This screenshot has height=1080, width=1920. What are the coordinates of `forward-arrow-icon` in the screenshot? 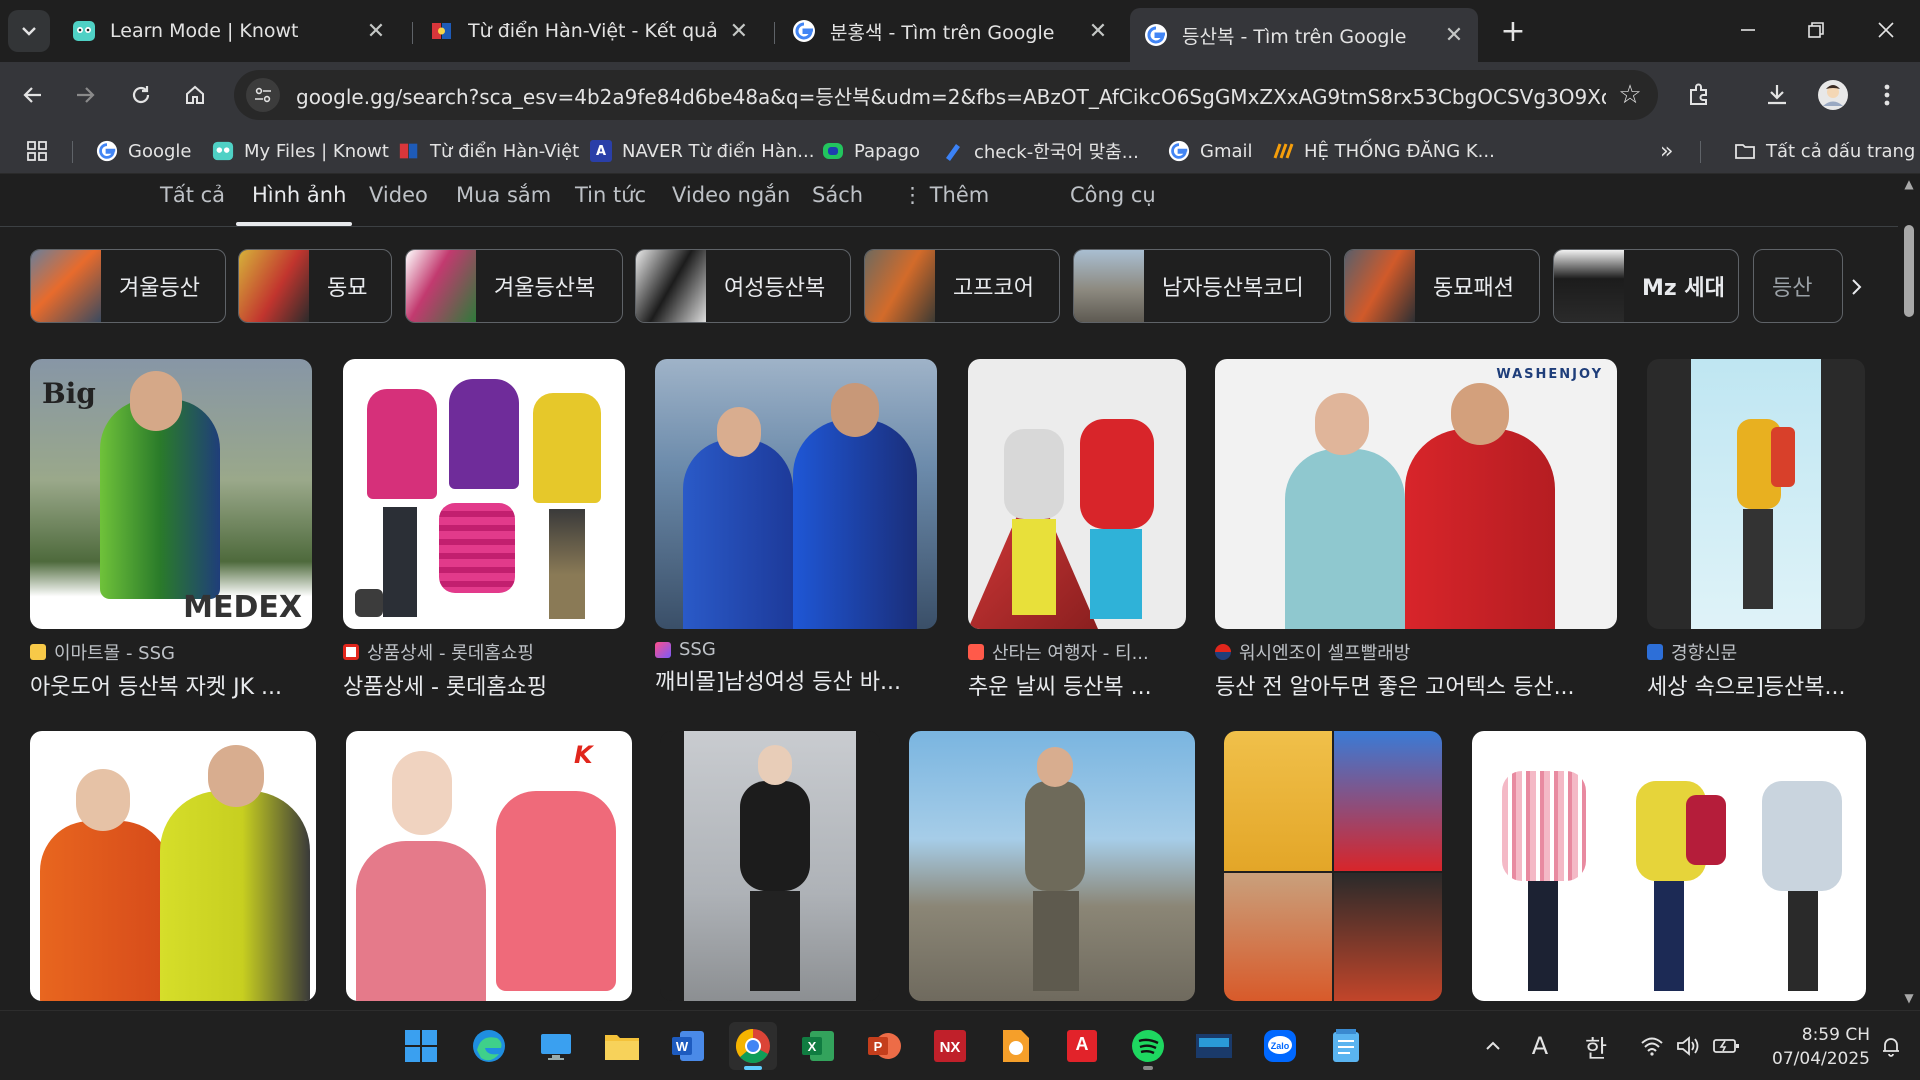 It's located at (85, 95).